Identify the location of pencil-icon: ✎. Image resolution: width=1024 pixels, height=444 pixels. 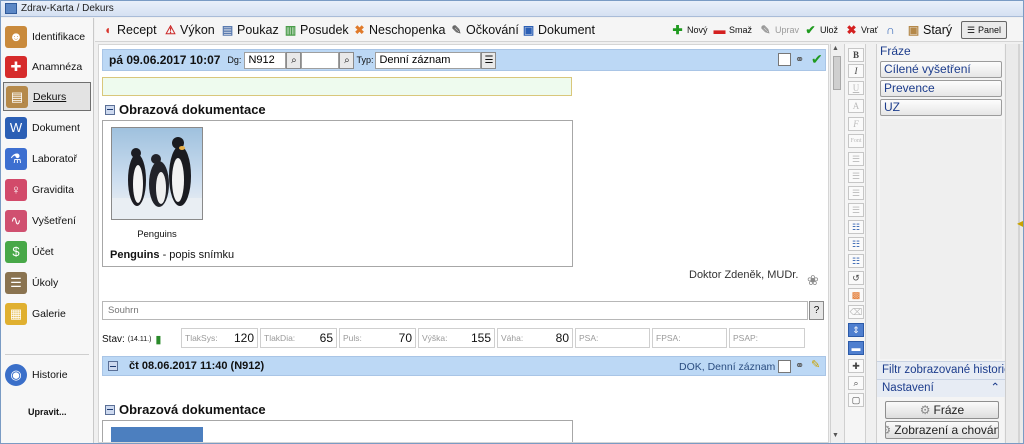
(815, 364).